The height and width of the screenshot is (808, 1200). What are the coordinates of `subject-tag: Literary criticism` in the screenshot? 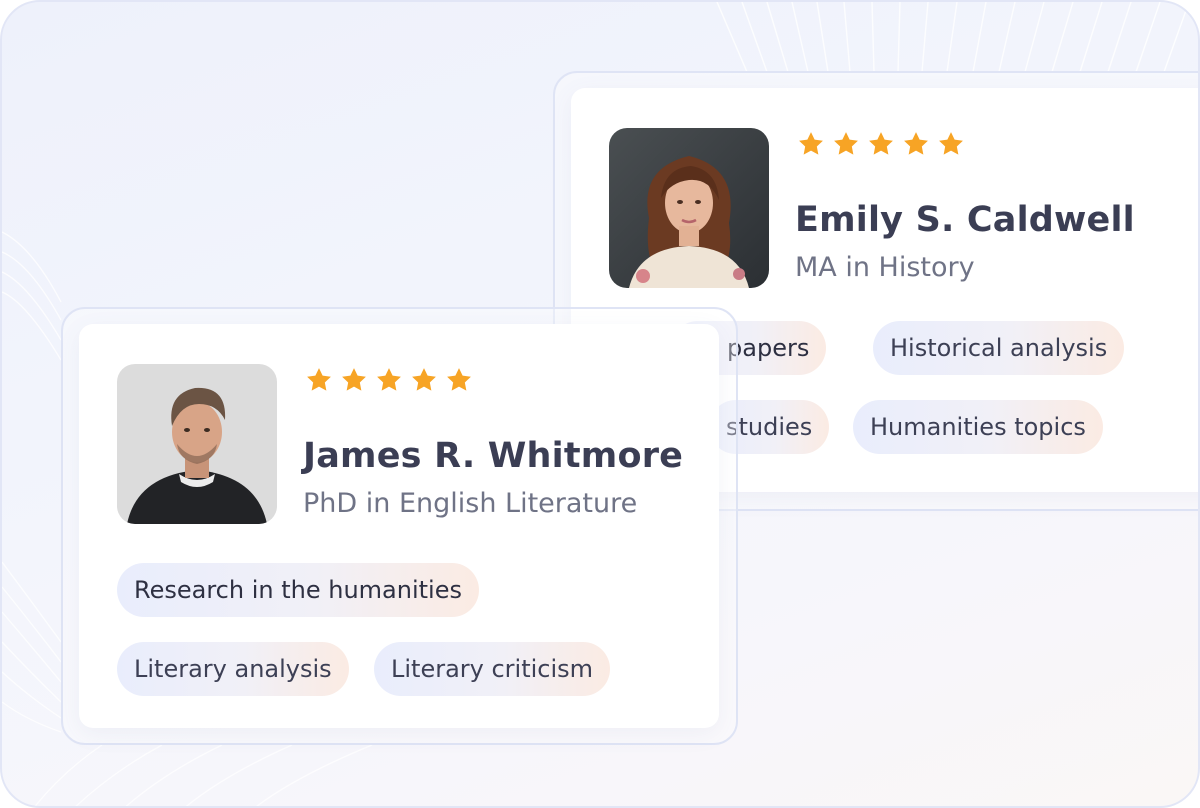 It's located at (492, 669).